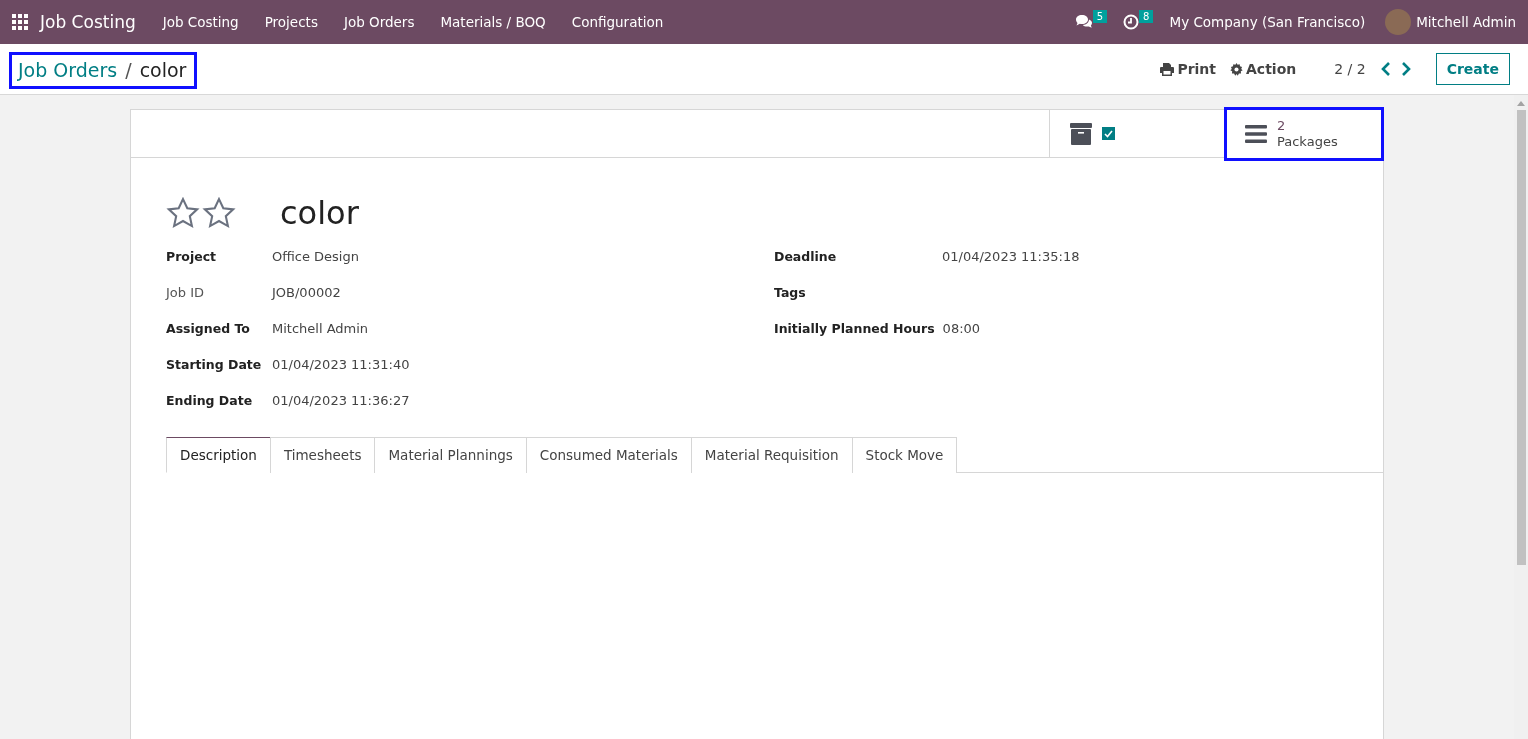 The image size is (1528, 739). I want to click on menu-item: Job Costing, so click(200, 22).